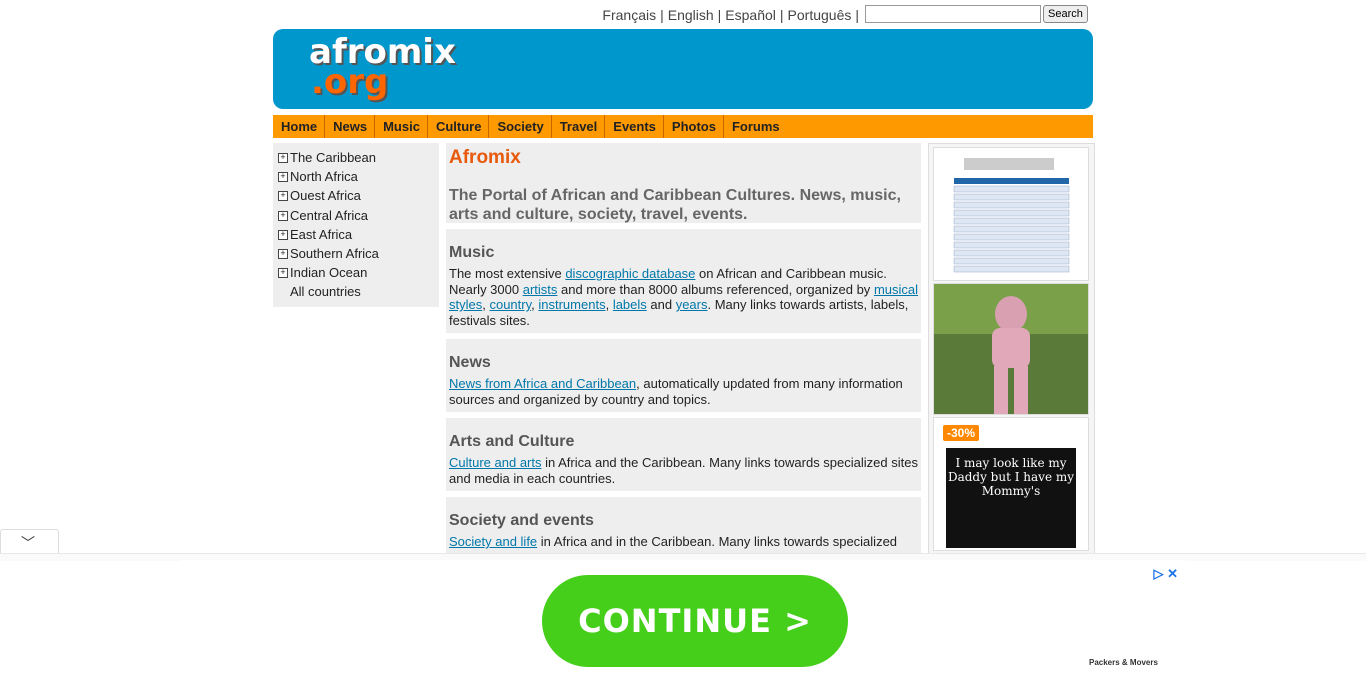  I want to click on instruments-link: instruments, so click(571, 304).